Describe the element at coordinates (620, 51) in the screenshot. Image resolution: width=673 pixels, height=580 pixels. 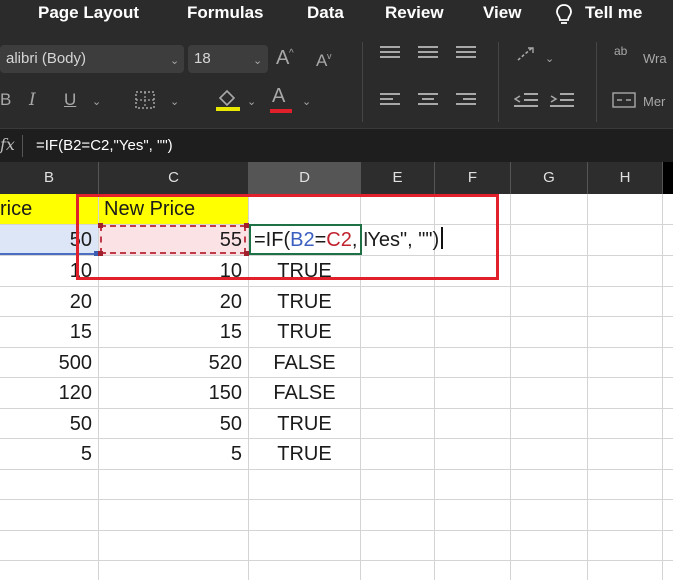
I see `wrap-text-icon: ab` at that location.